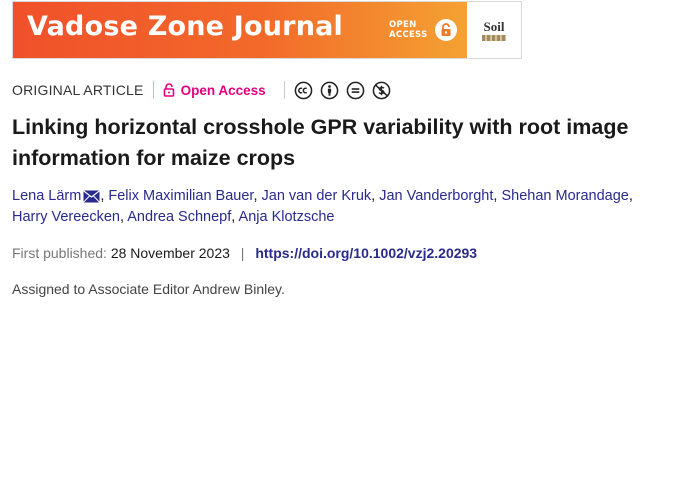 The height and width of the screenshot is (500, 700). I want to click on author-link: Anja Klotzsche, so click(287, 217).